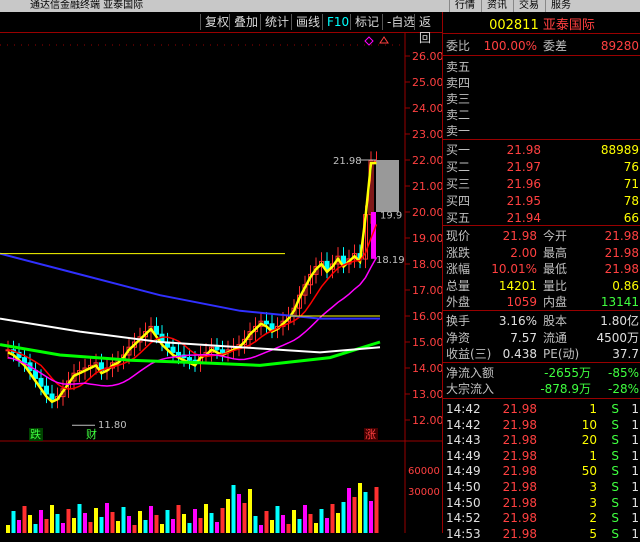  What do you see at coordinates (523, 252) in the screenshot?
I see `stat-value: 2.00` at bounding box center [523, 252].